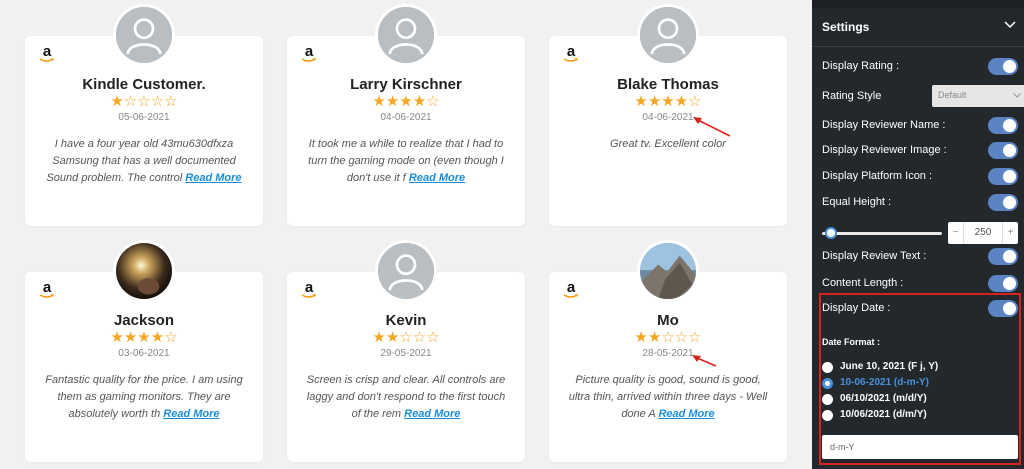  I want to click on equal-height-toggle, so click(1003, 202).